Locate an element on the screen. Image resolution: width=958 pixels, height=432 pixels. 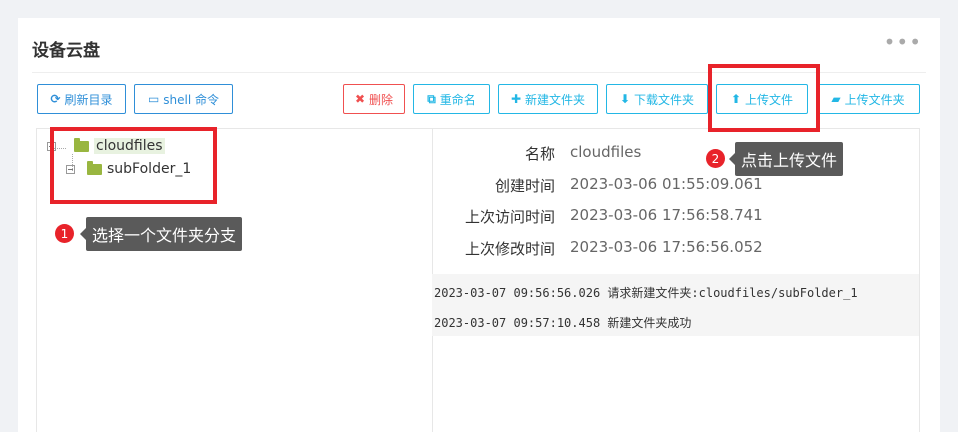
folder-open-icon: ▰ is located at coordinates (836, 99).